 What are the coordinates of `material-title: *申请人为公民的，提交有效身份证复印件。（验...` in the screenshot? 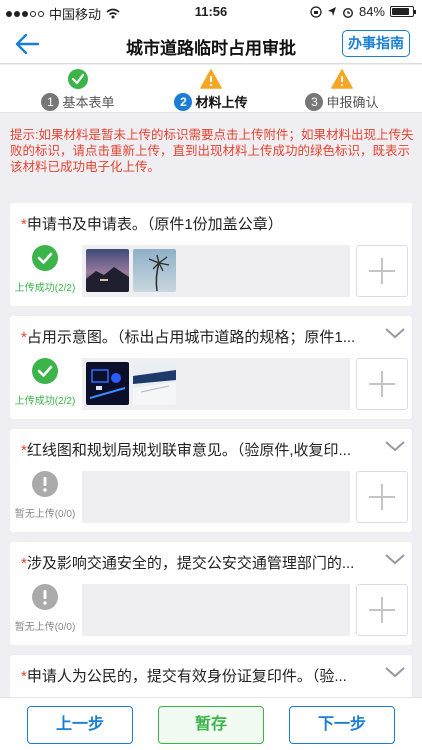 It's located at (184, 676).